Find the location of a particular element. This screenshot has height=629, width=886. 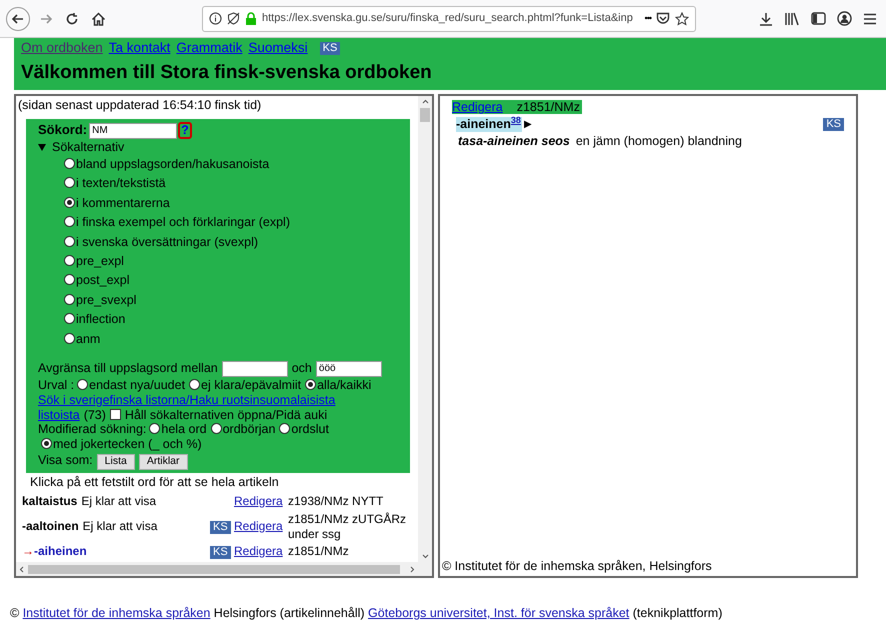

show-as-button: Lista is located at coordinates (115, 462).